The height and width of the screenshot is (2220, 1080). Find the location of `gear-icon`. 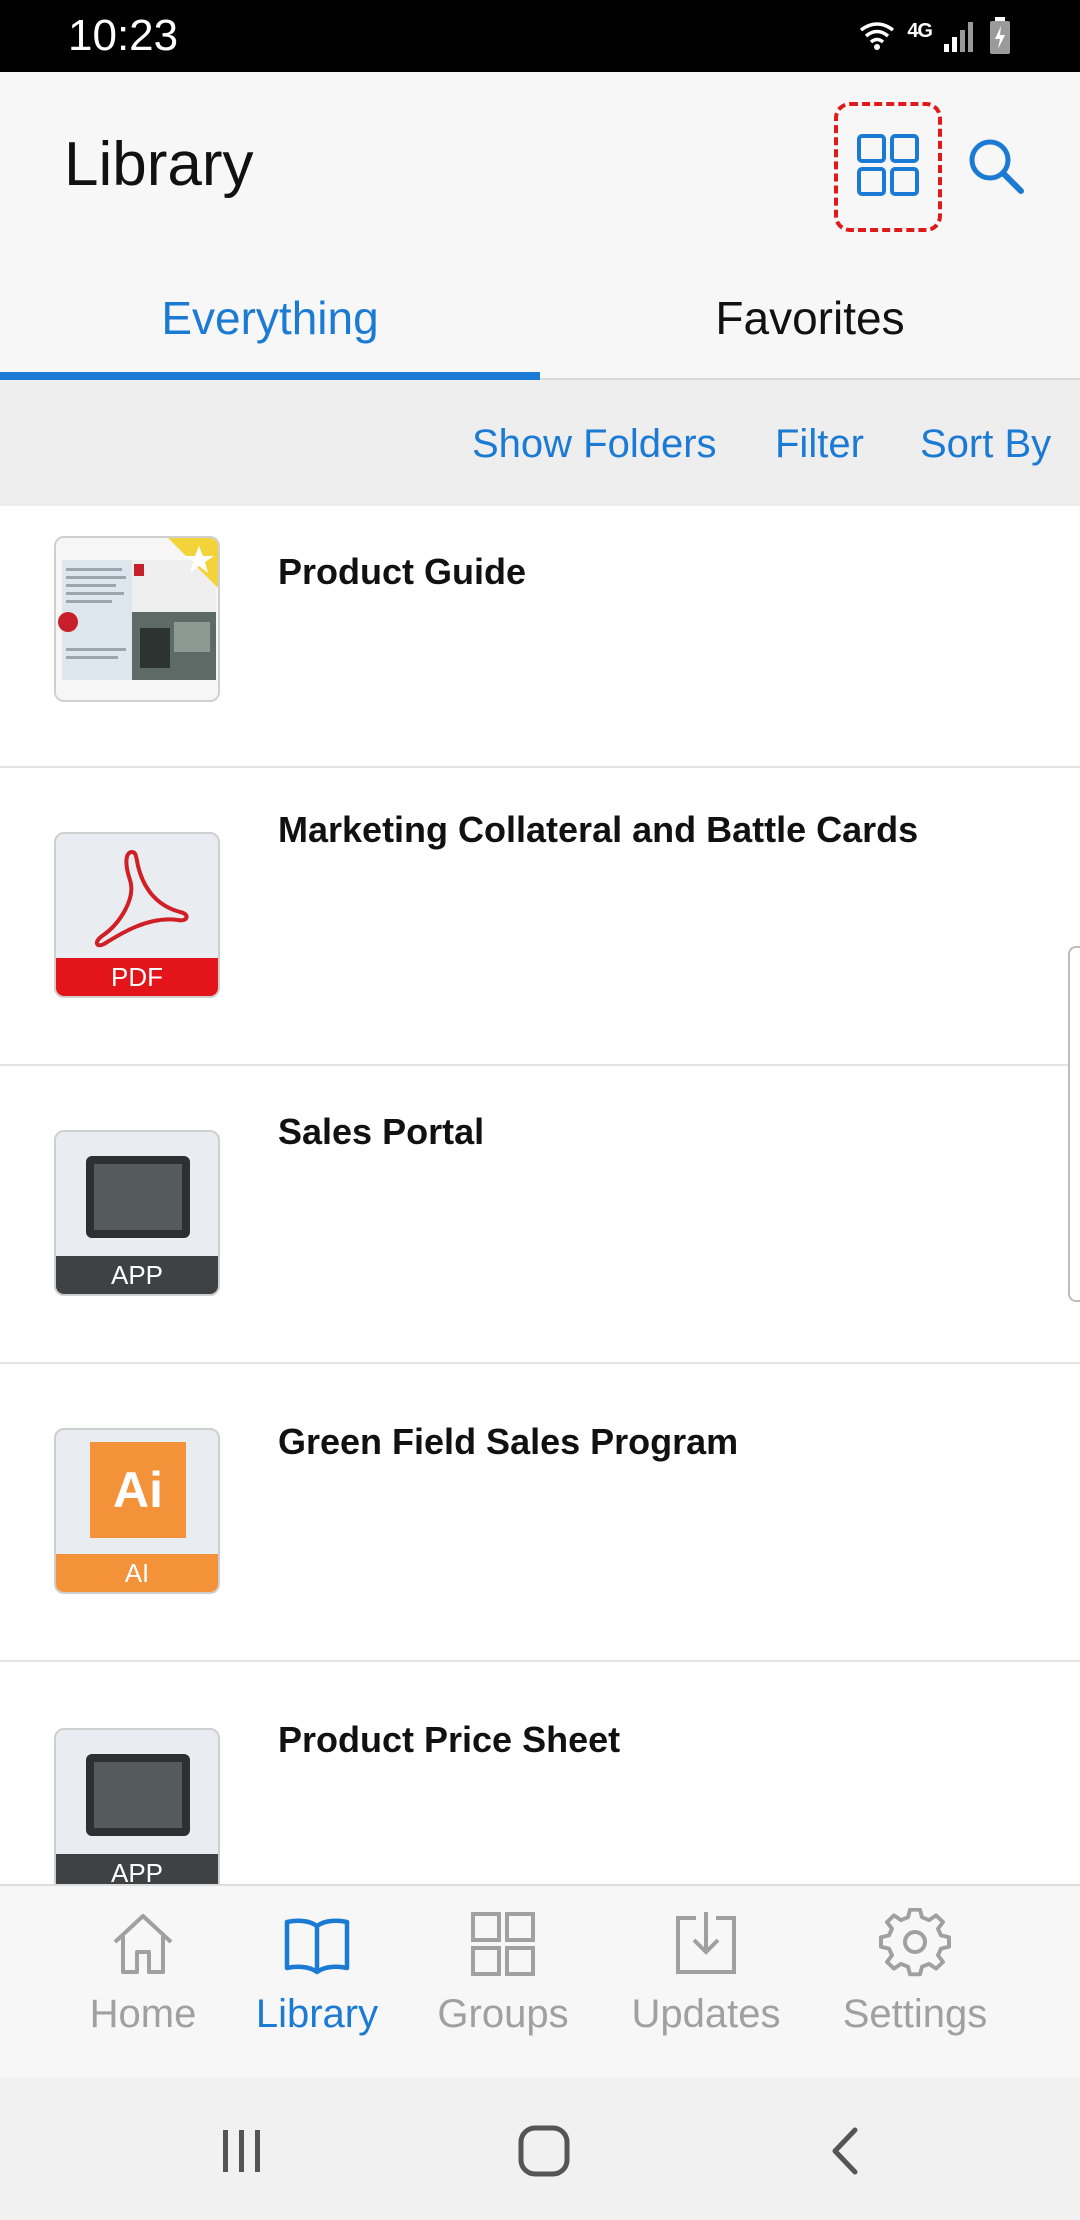

gear-icon is located at coordinates (915, 1944).